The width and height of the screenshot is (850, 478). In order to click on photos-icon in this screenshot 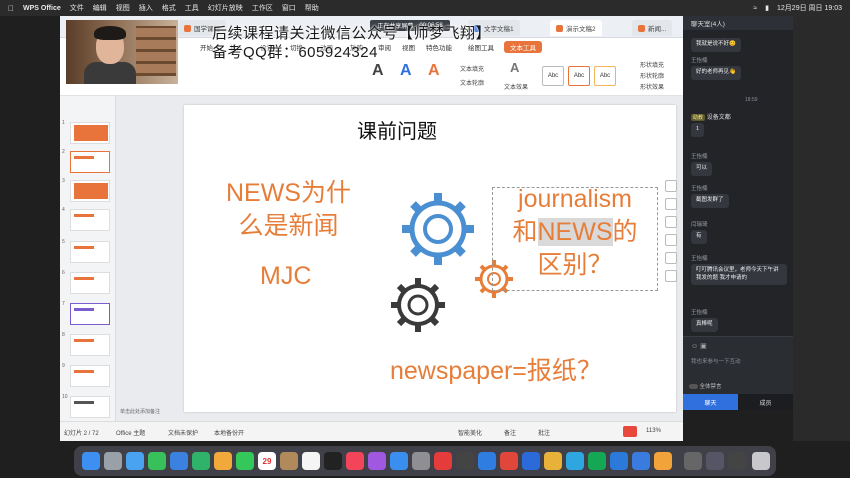, I will do `click(223, 461)`.